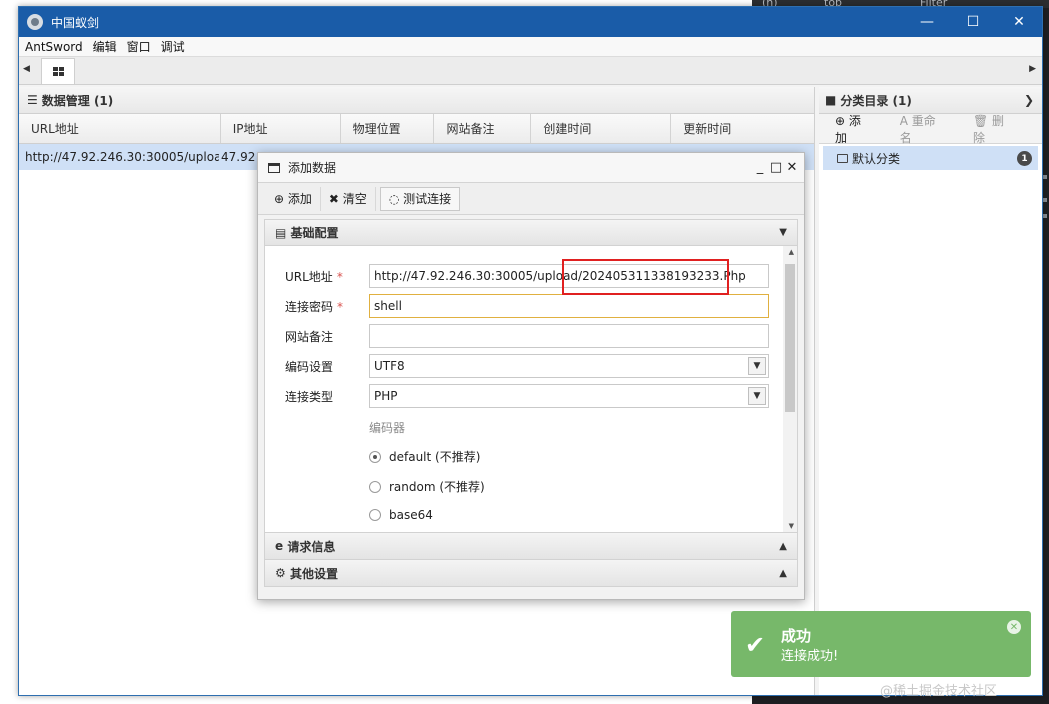 Image resolution: width=1049 pixels, height=704 pixels. Describe the element at coordinates (1032, 69) in the screenshot. I see `tab-scroll-right-icon: ▶` at that location.